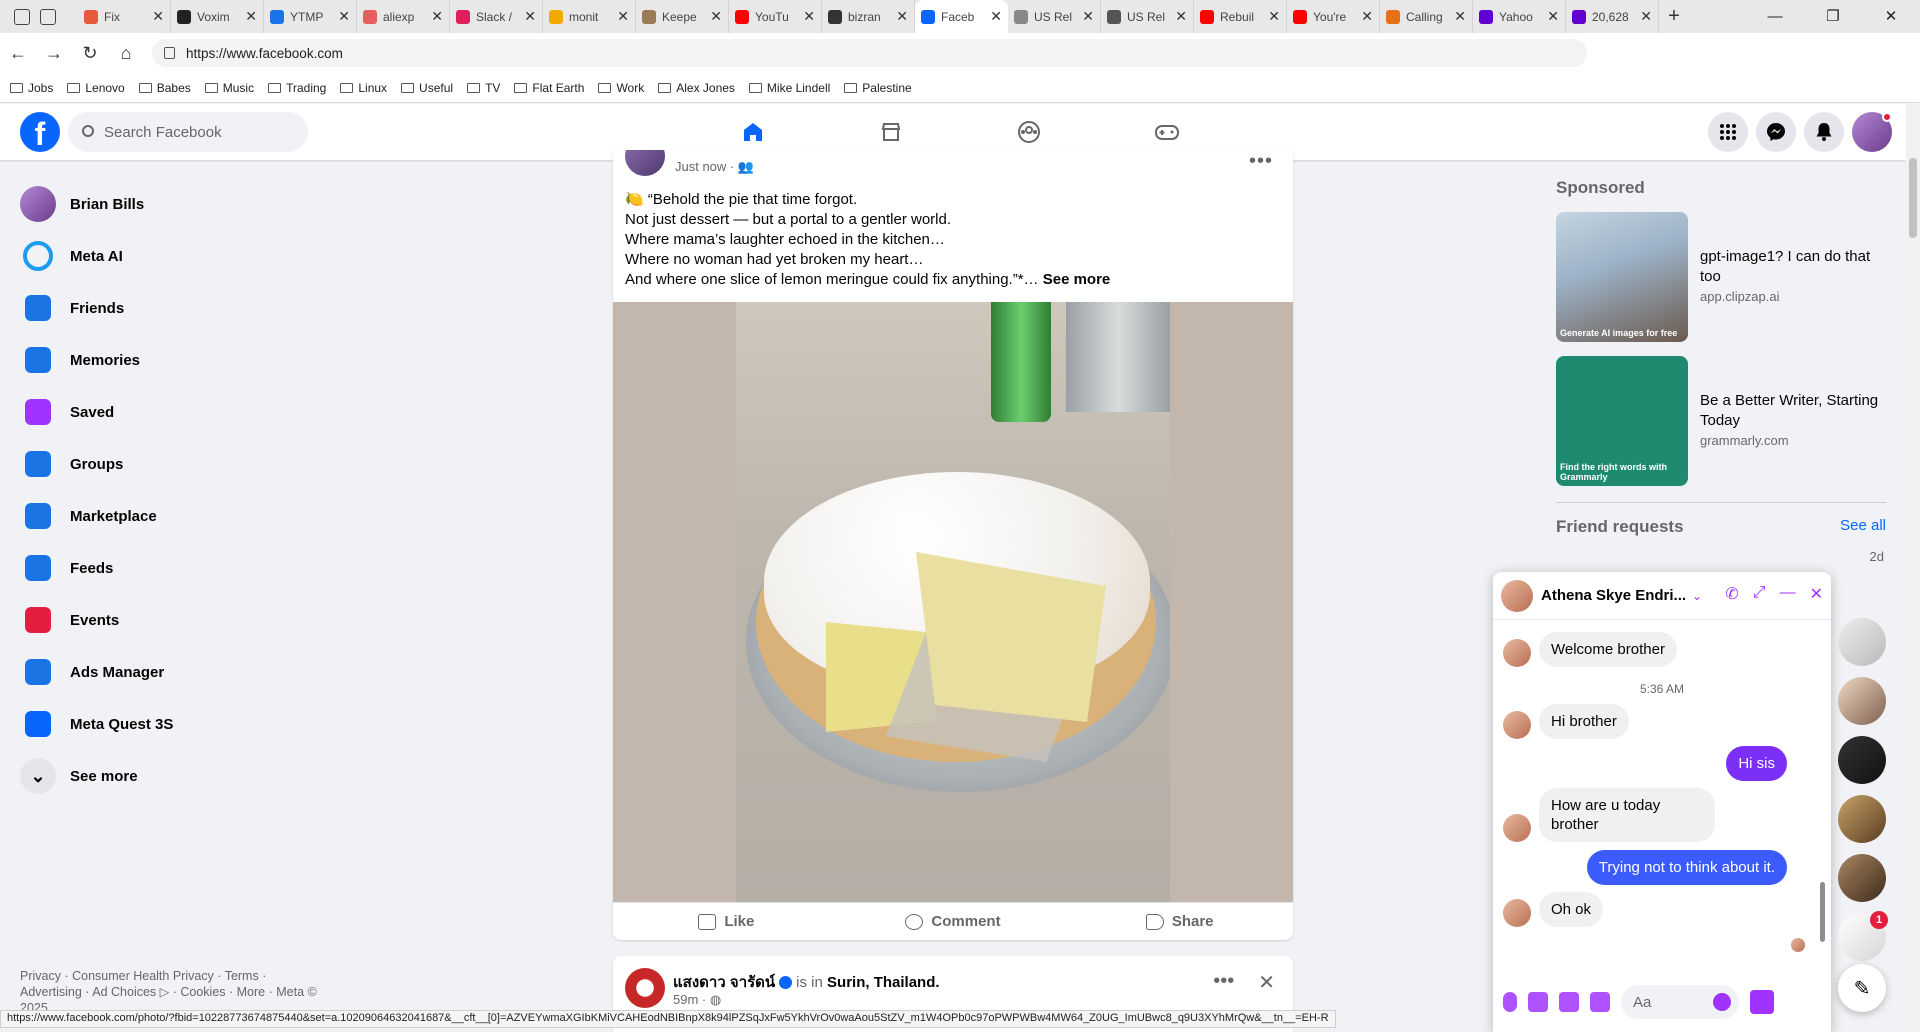  I want to click on like-button: Like, so click(726, 921).